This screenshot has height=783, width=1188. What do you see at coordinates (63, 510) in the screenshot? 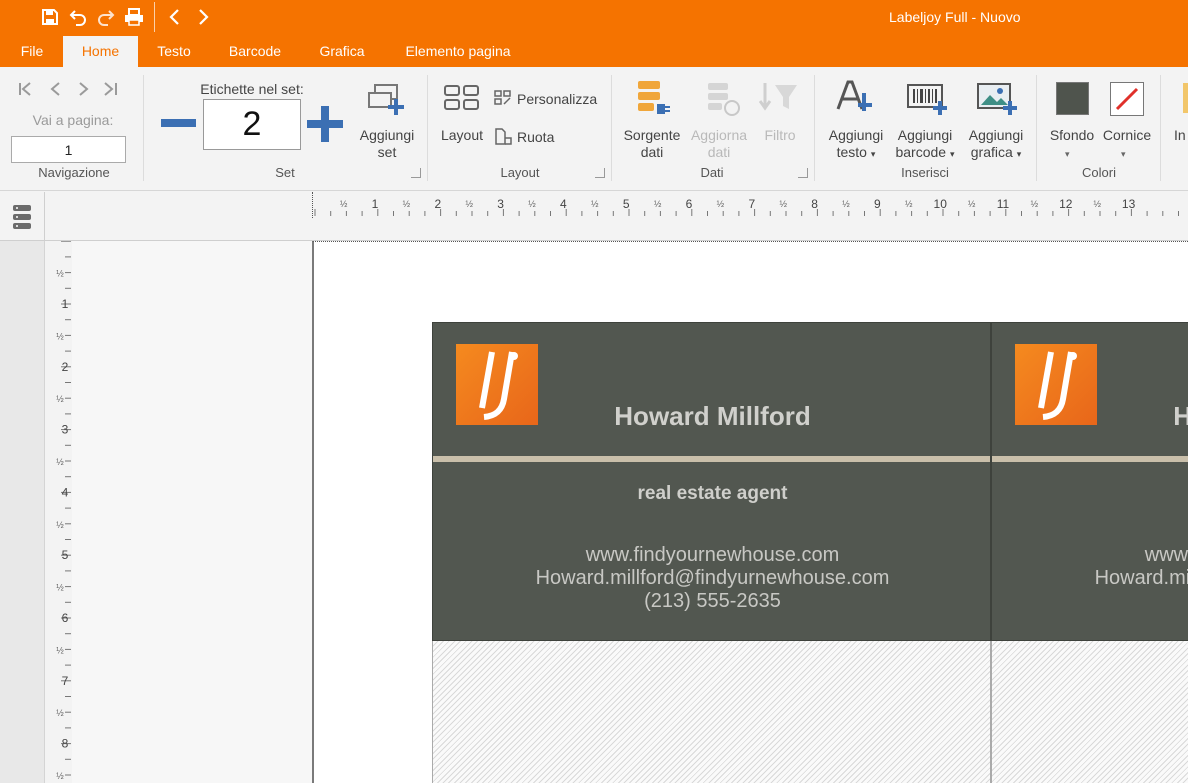
I see `vertical-ruler-ticks: 1 ½ 2 ½ 3 ½ 4 ½ 5 ½ 6 ½ 7 ½ 8 ½ ½` at bounding box center [63, 510].